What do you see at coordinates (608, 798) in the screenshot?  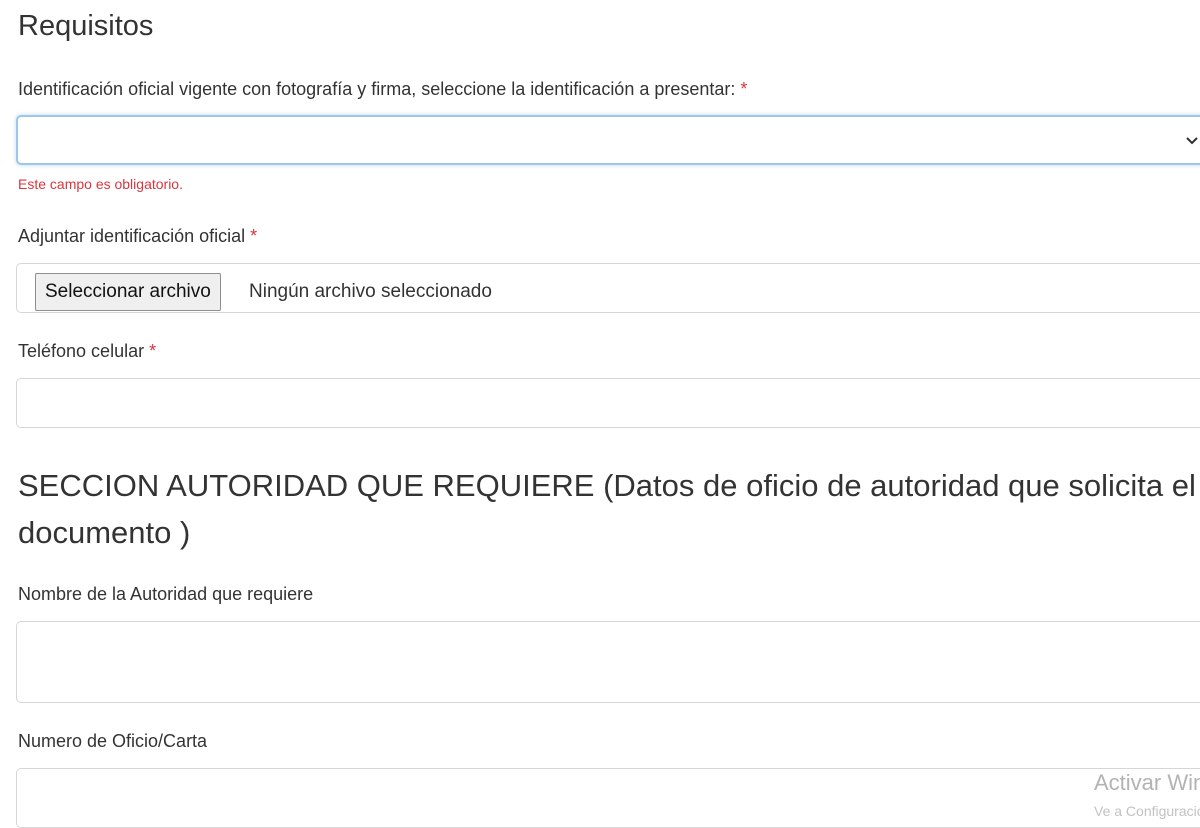 I see `numero-oficio-input` at bounding box center [608, 798].